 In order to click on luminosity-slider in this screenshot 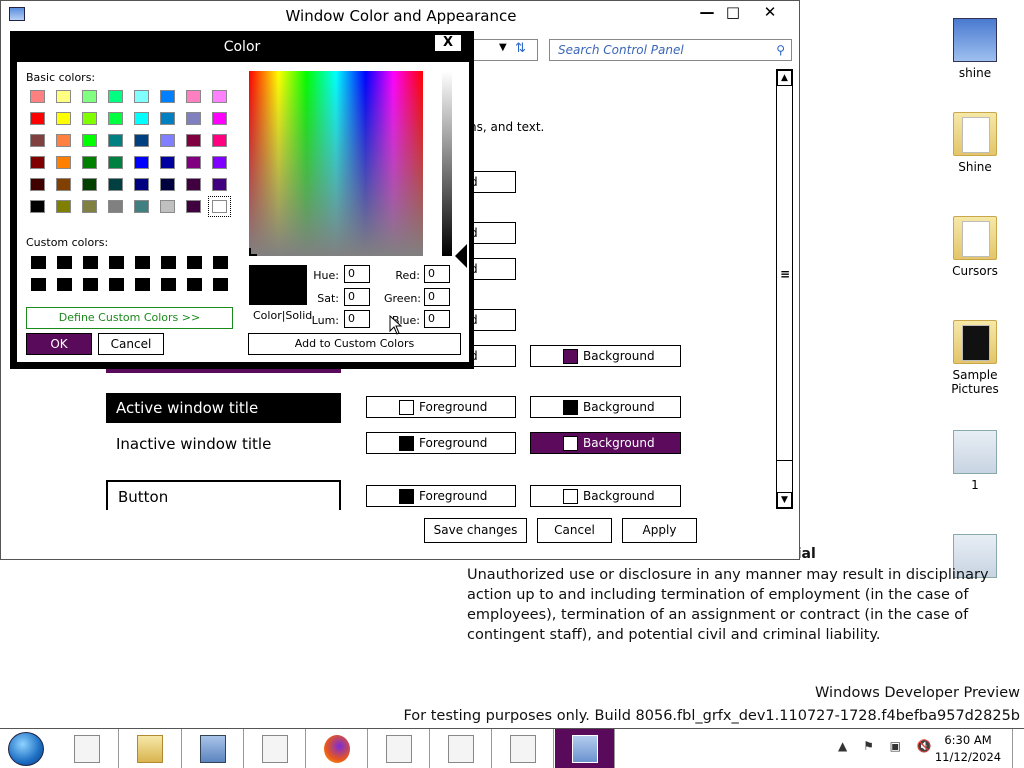, I will do `click(447, 163)`.